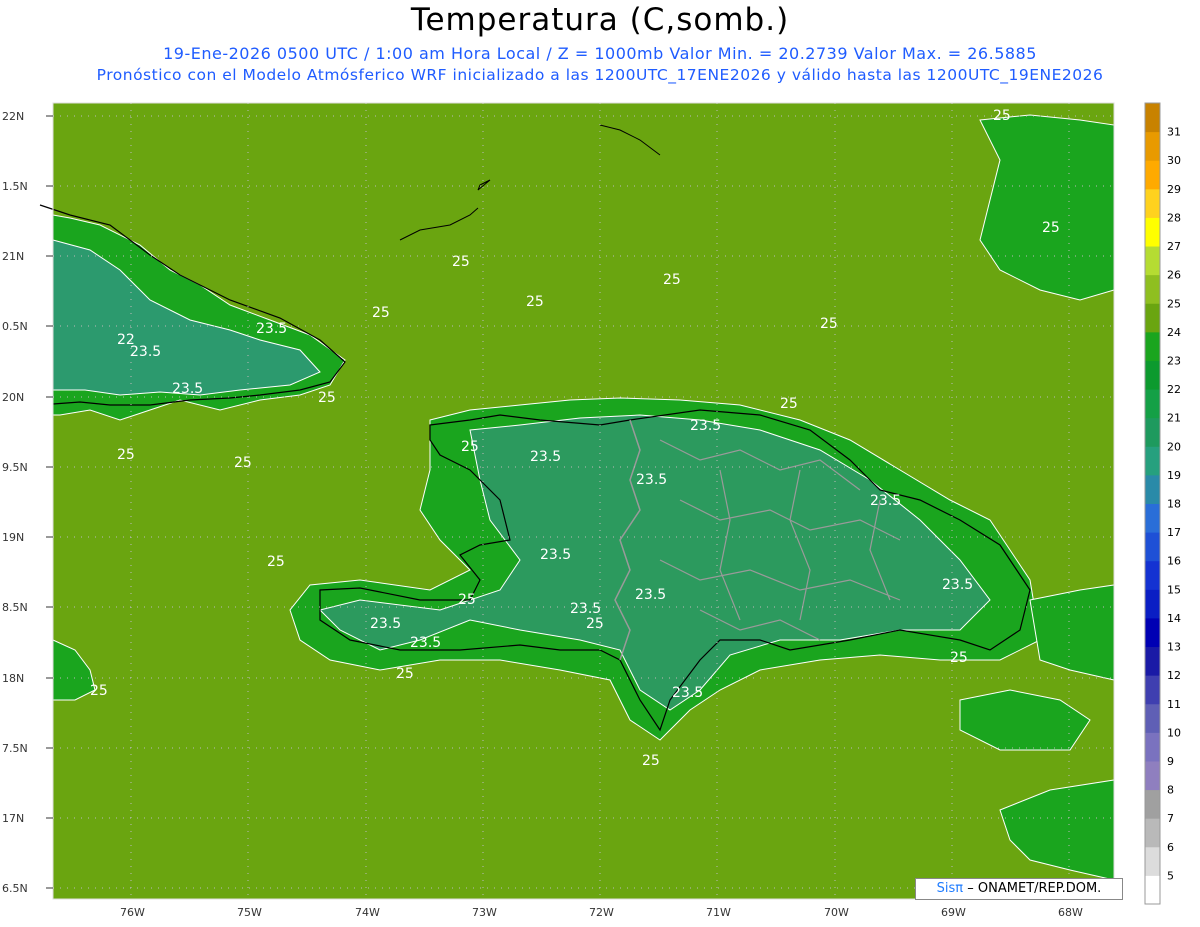  What do you see at coordinates (13, 256) in the screenshot?
I see `lat-label: 21N` at bounding box center [13, 256].